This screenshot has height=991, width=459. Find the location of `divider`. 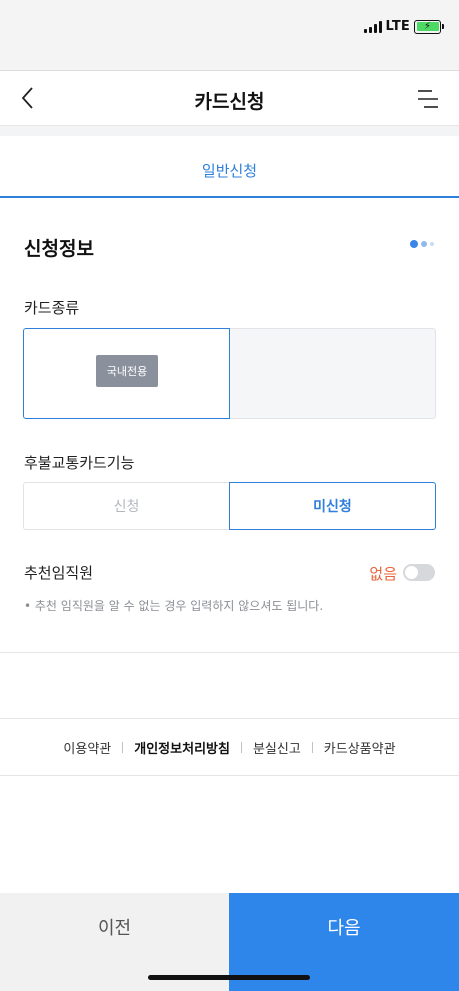

divider is located at coordinates (229, 652).